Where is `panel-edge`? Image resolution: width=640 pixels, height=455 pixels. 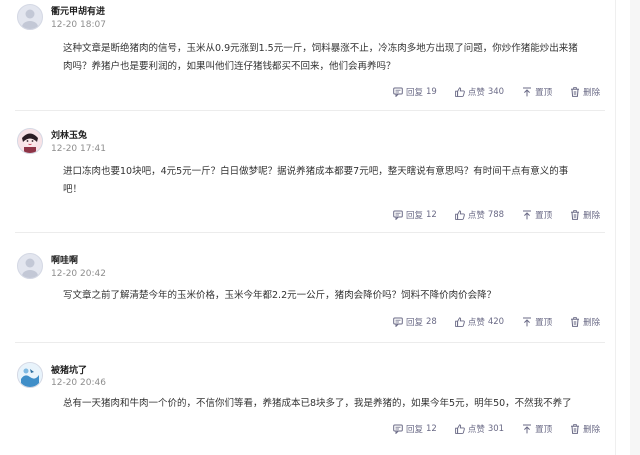 panel-edge is located at coordinates (615, 227).